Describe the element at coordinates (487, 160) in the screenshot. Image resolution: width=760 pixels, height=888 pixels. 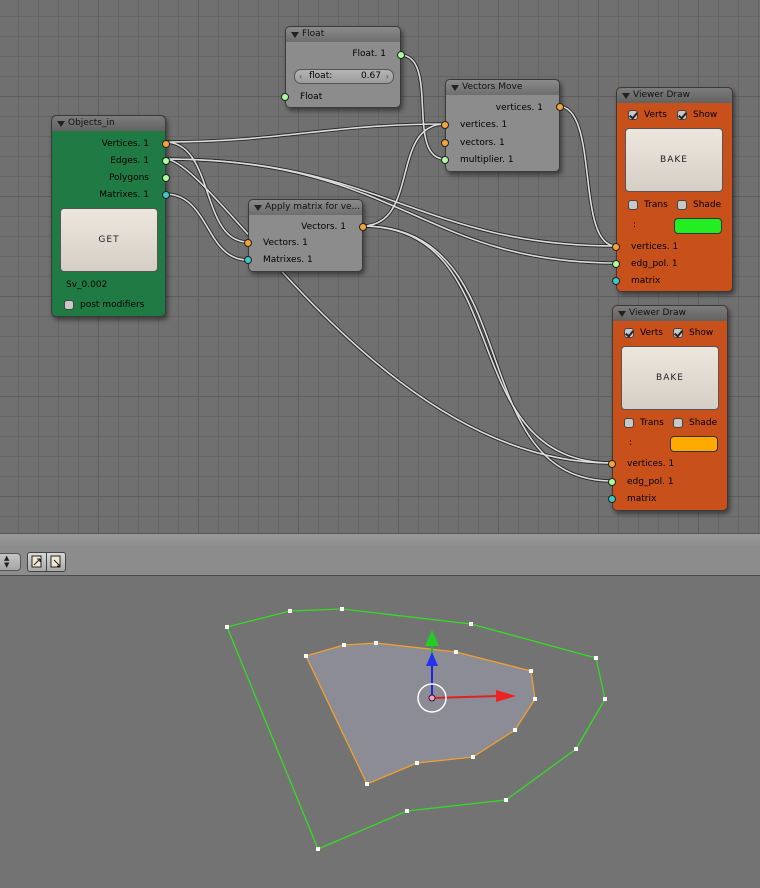
I see `input-multiplier-label: multiplier. 1` at that location.